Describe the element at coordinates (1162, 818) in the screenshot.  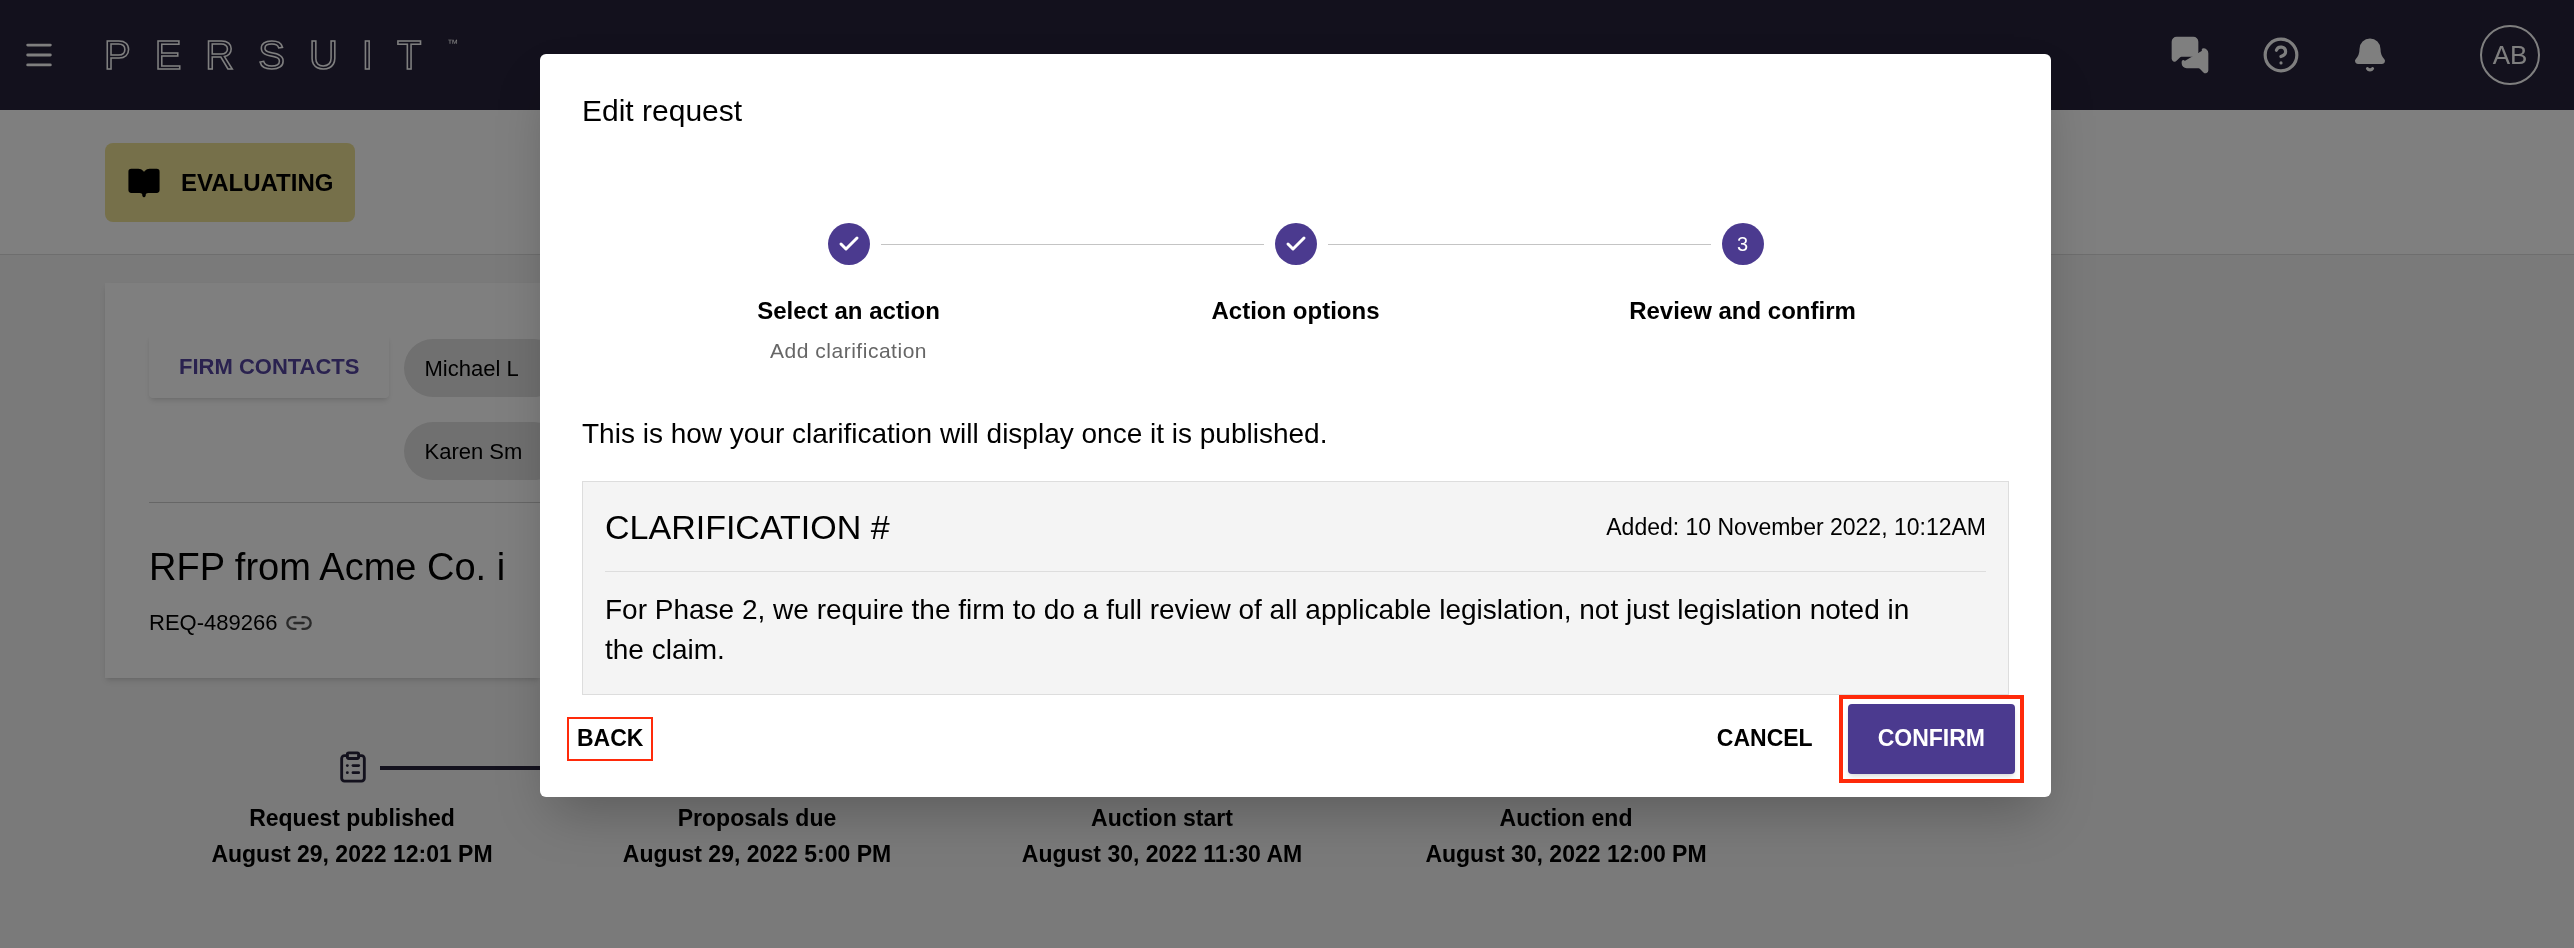
I see `timeline-label: Auction start` at that location.